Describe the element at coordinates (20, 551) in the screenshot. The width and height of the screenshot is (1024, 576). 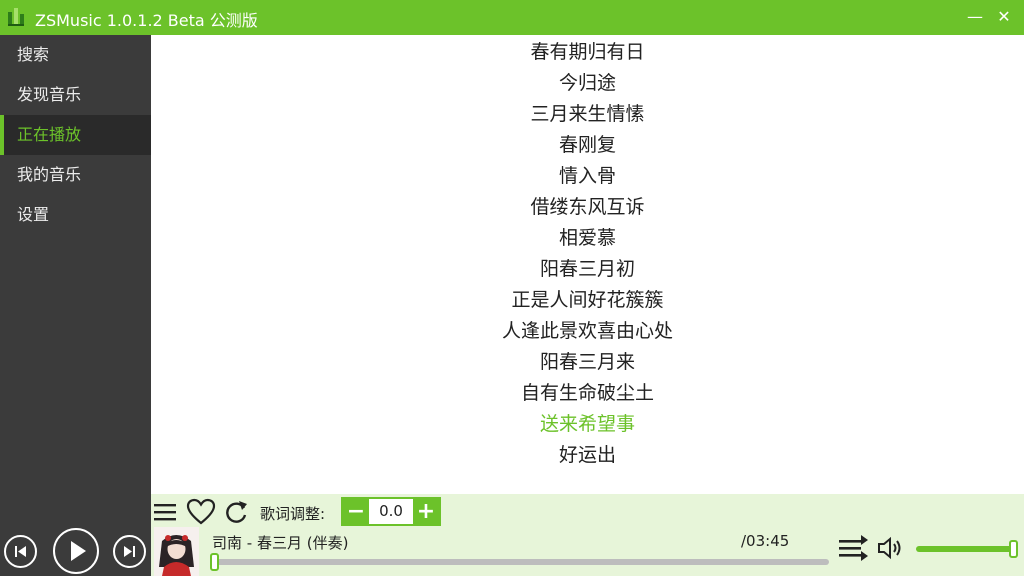
I see `previous-track-icon` at that location.